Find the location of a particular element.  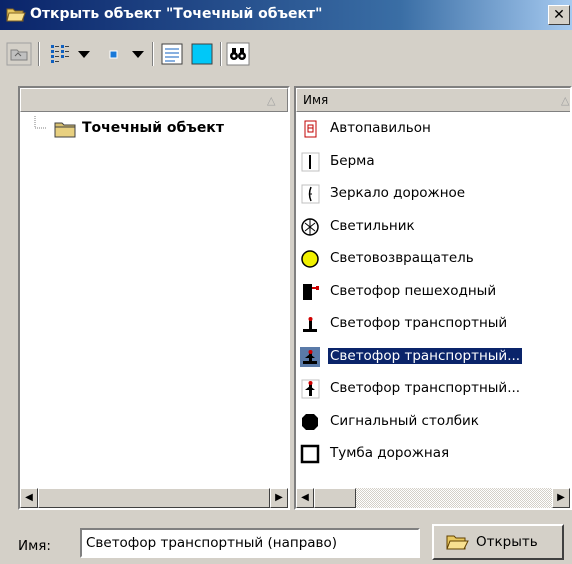

tree-horizontal-scrollbar: ◀ ▶ is located at coordinates (154, 498).